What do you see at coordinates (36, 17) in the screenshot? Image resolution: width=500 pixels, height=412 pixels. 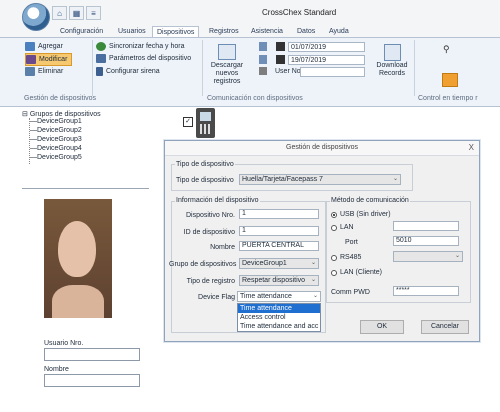 I see `app-menu-orb` at bounding box center [36, 17].